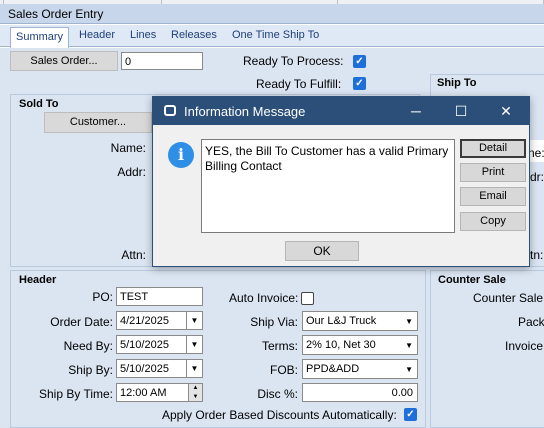  I want to click on ready-to-fulfill-checkbox: ✓, so click(359, 83).